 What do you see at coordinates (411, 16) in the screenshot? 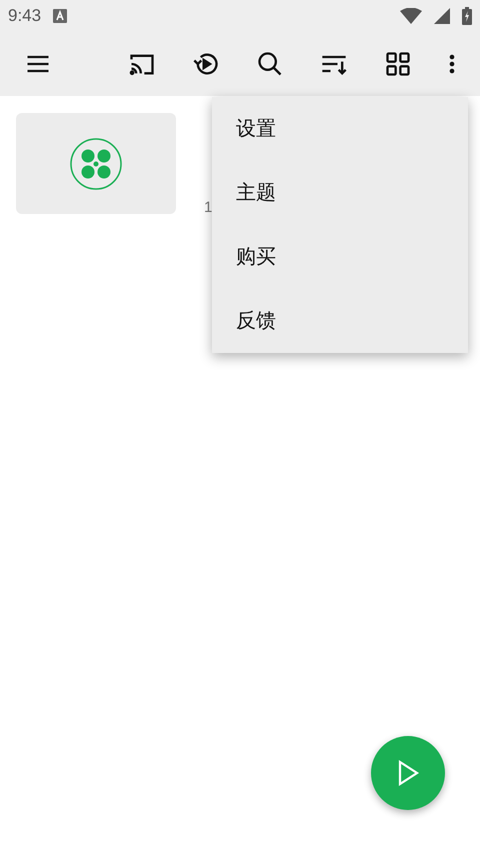
I see `wifi-icon` at bounding box center [411, 16].